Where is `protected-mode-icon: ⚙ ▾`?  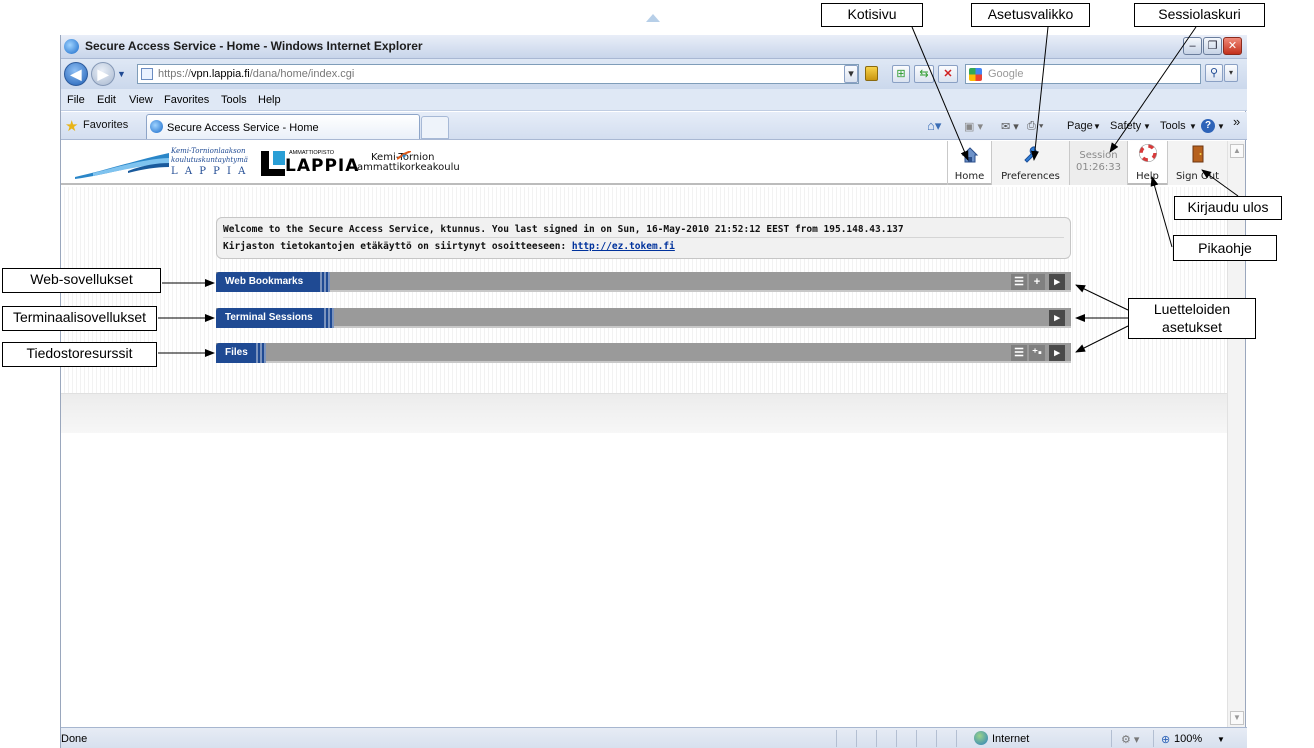 protected-mode-icon: ⚙ ▾ is located at coordinates (1130, 739).